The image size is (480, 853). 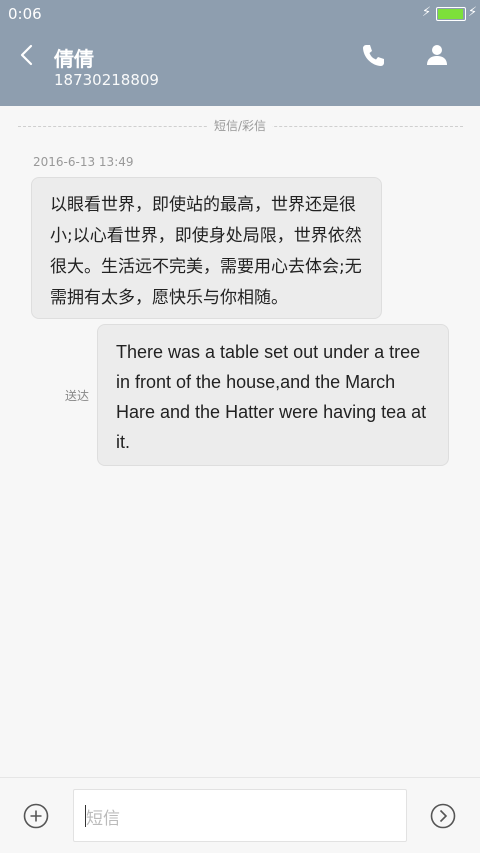 What do you see at coordinates (36, 816) in the screenshot?
I see `add-icon` at bounding box center [36, 816].